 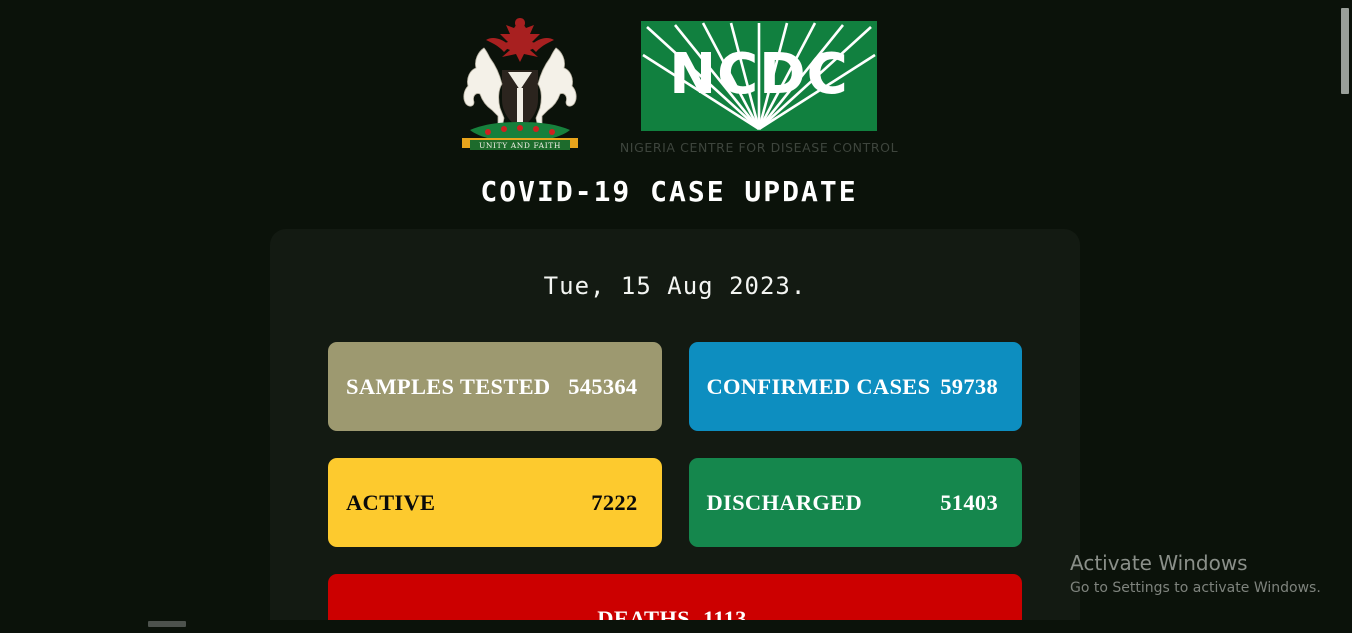 I want to click on stat-label: DISCHARGED, so click(x=784, y=502).